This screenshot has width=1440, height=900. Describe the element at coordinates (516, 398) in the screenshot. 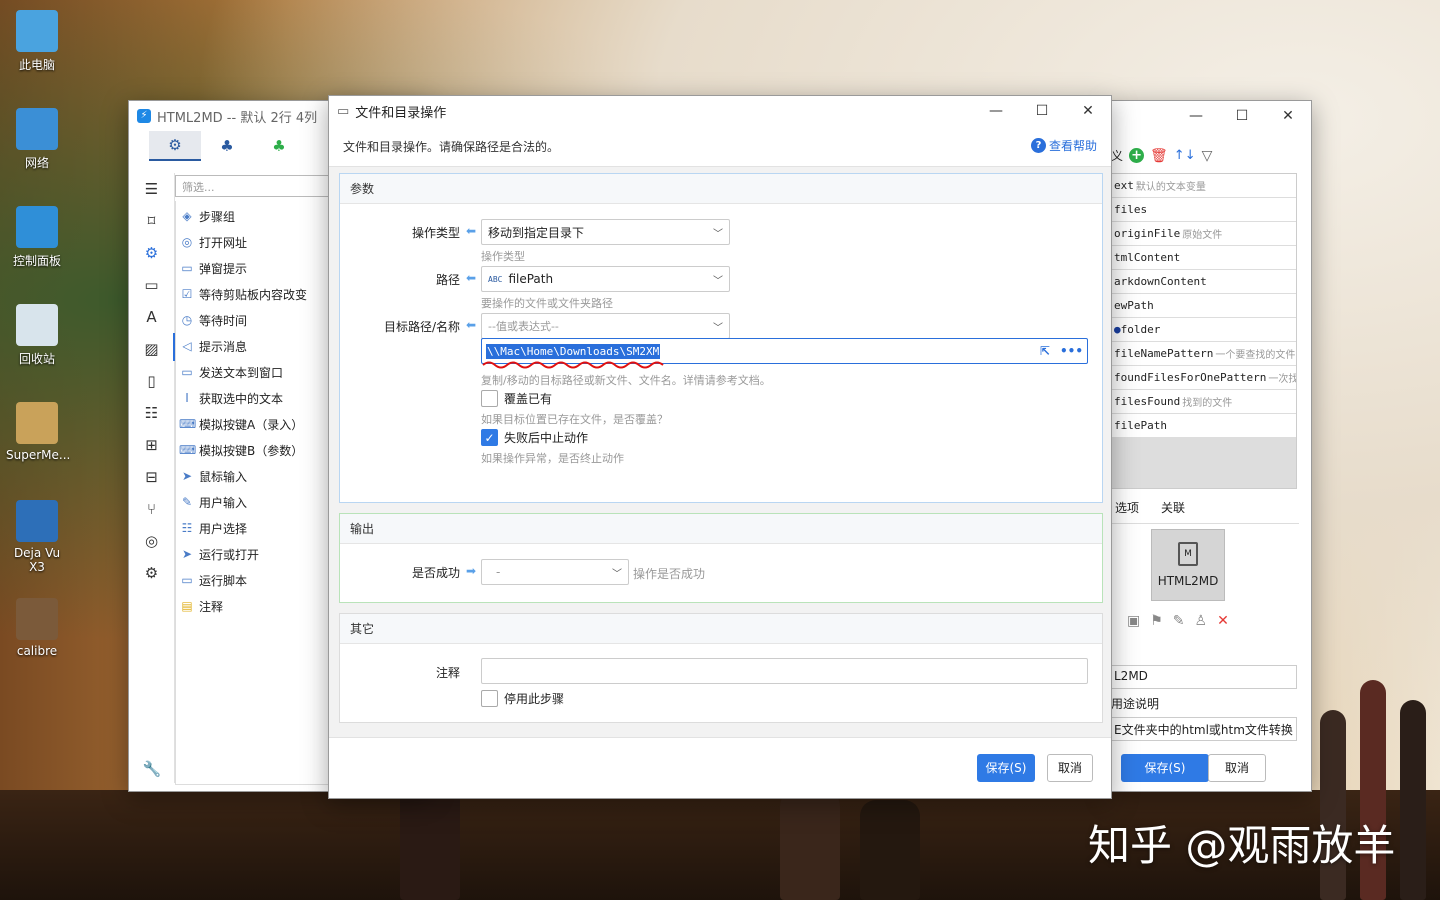

I see `overwrite-checkbox: 覆盖已有` at that location.